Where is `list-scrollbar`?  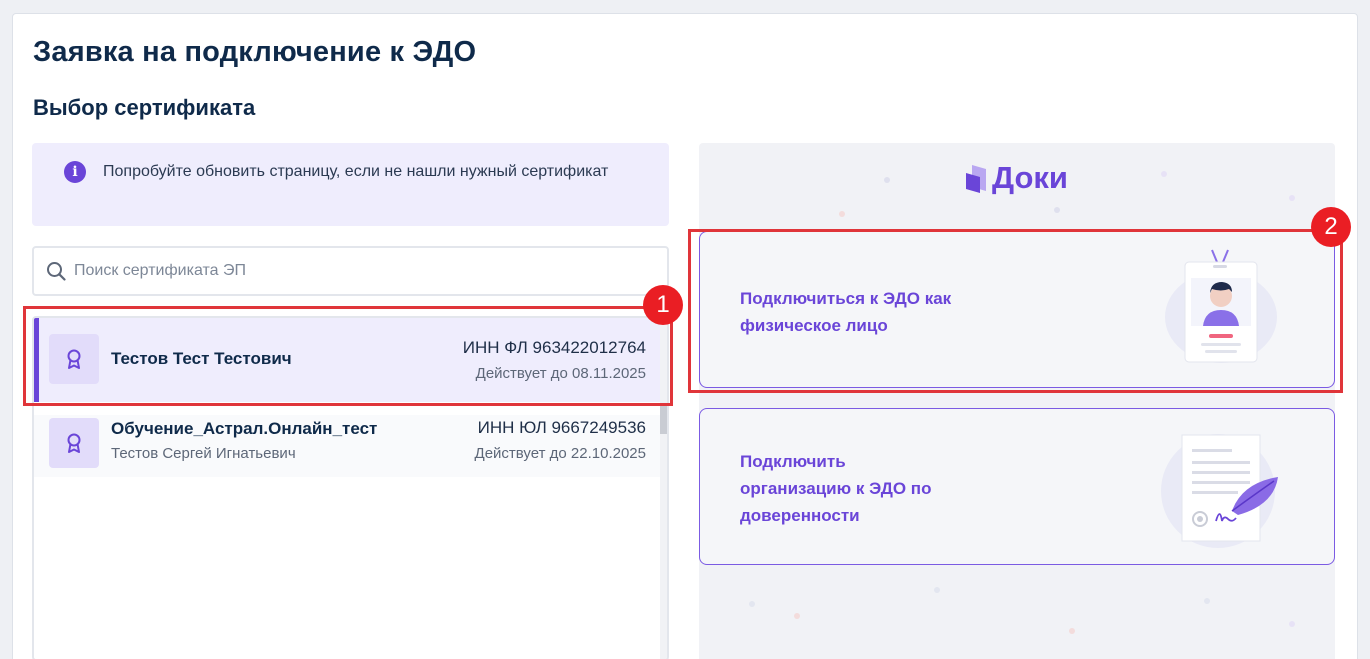
list-scrollbar is located at coordinates (663, 488).